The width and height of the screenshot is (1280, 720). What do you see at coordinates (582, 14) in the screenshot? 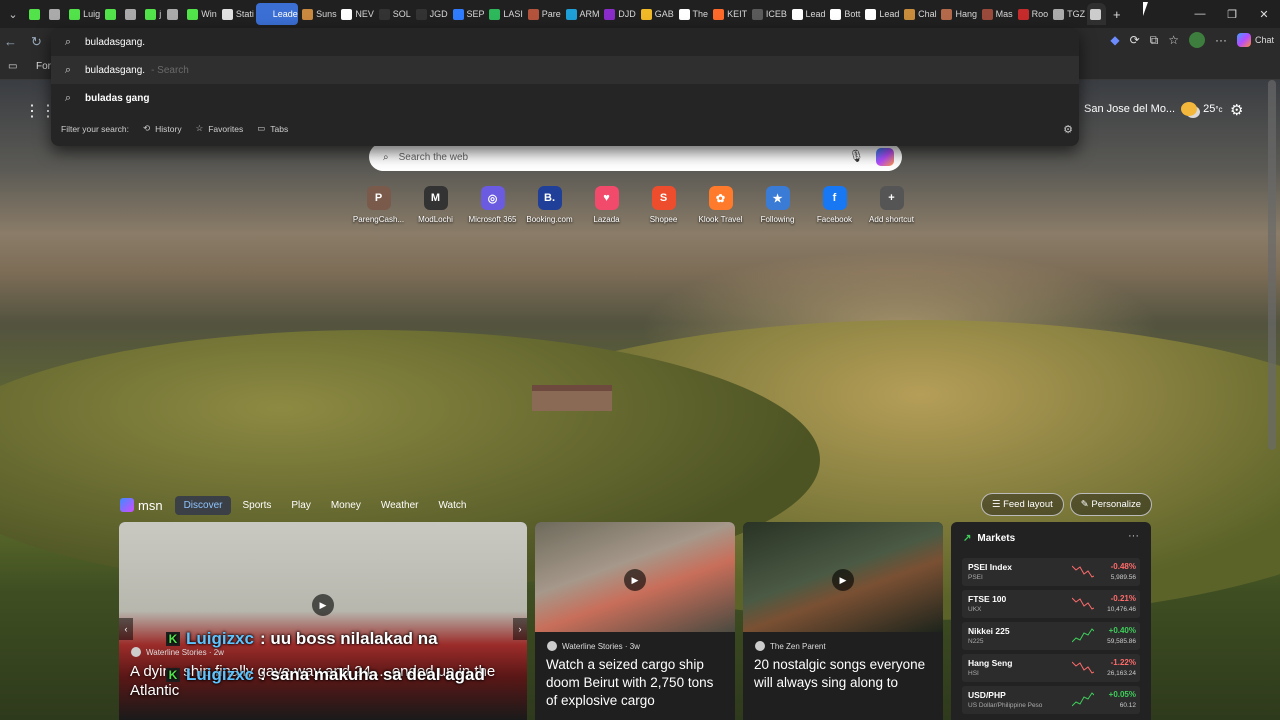
I see `browser-tab: ARM` at bounding box center [582, 14].